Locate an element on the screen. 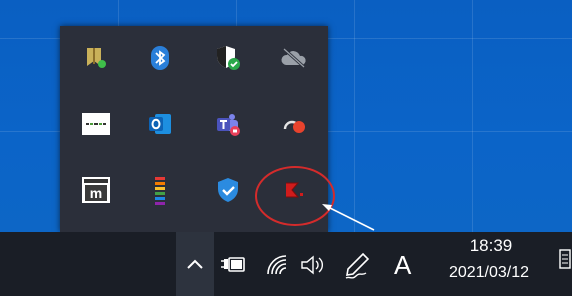  pen-workspace-button is located at coordinates (358, 266).